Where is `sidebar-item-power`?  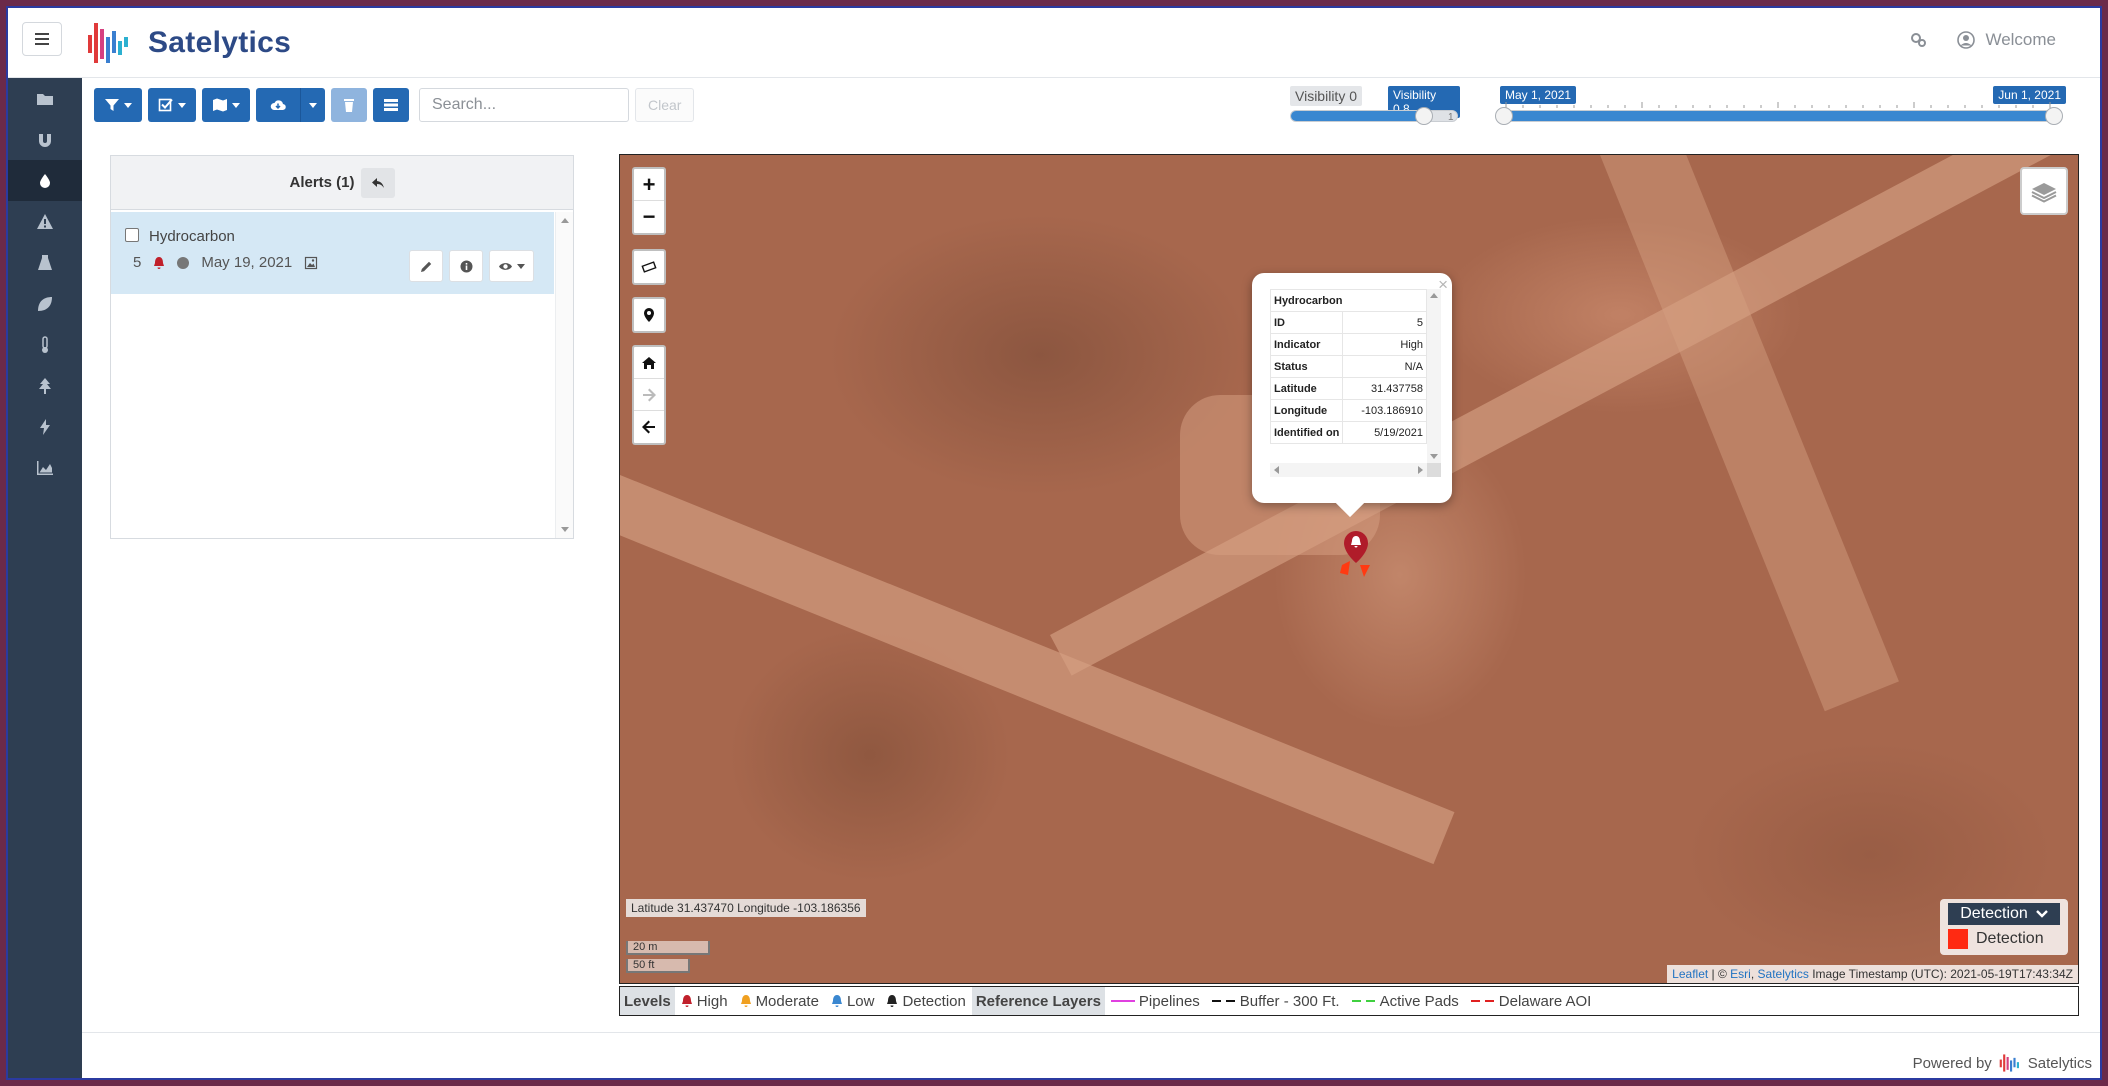
sidebar-item-power is located at coordinates (45, 426).